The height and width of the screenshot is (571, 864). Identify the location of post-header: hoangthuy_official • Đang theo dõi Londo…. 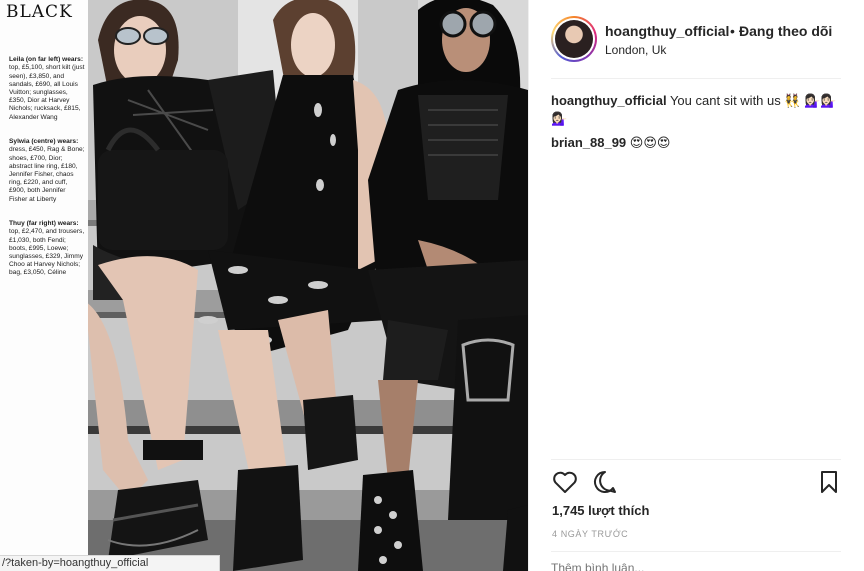
(696, 39).